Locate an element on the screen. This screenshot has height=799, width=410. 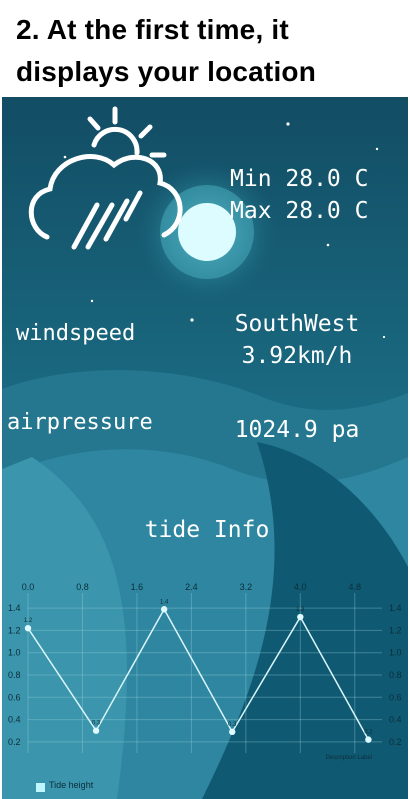
x-tick-label: 0.8 is located at coordinates (82, 587).